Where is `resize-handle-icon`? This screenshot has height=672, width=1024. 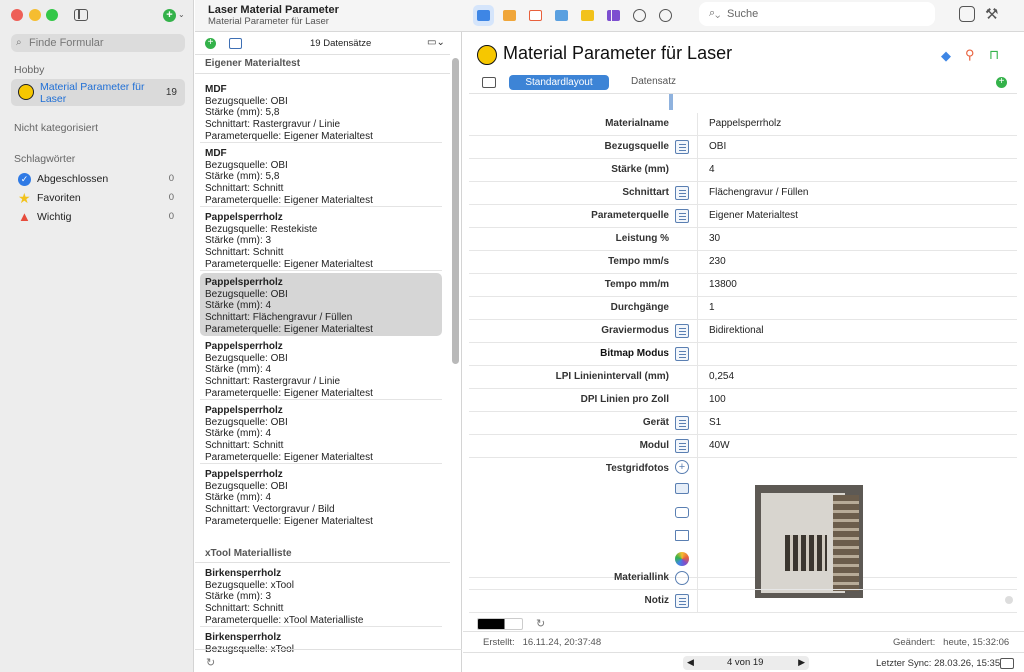
resize-handle-icon is located at coordinates (1009, 600).